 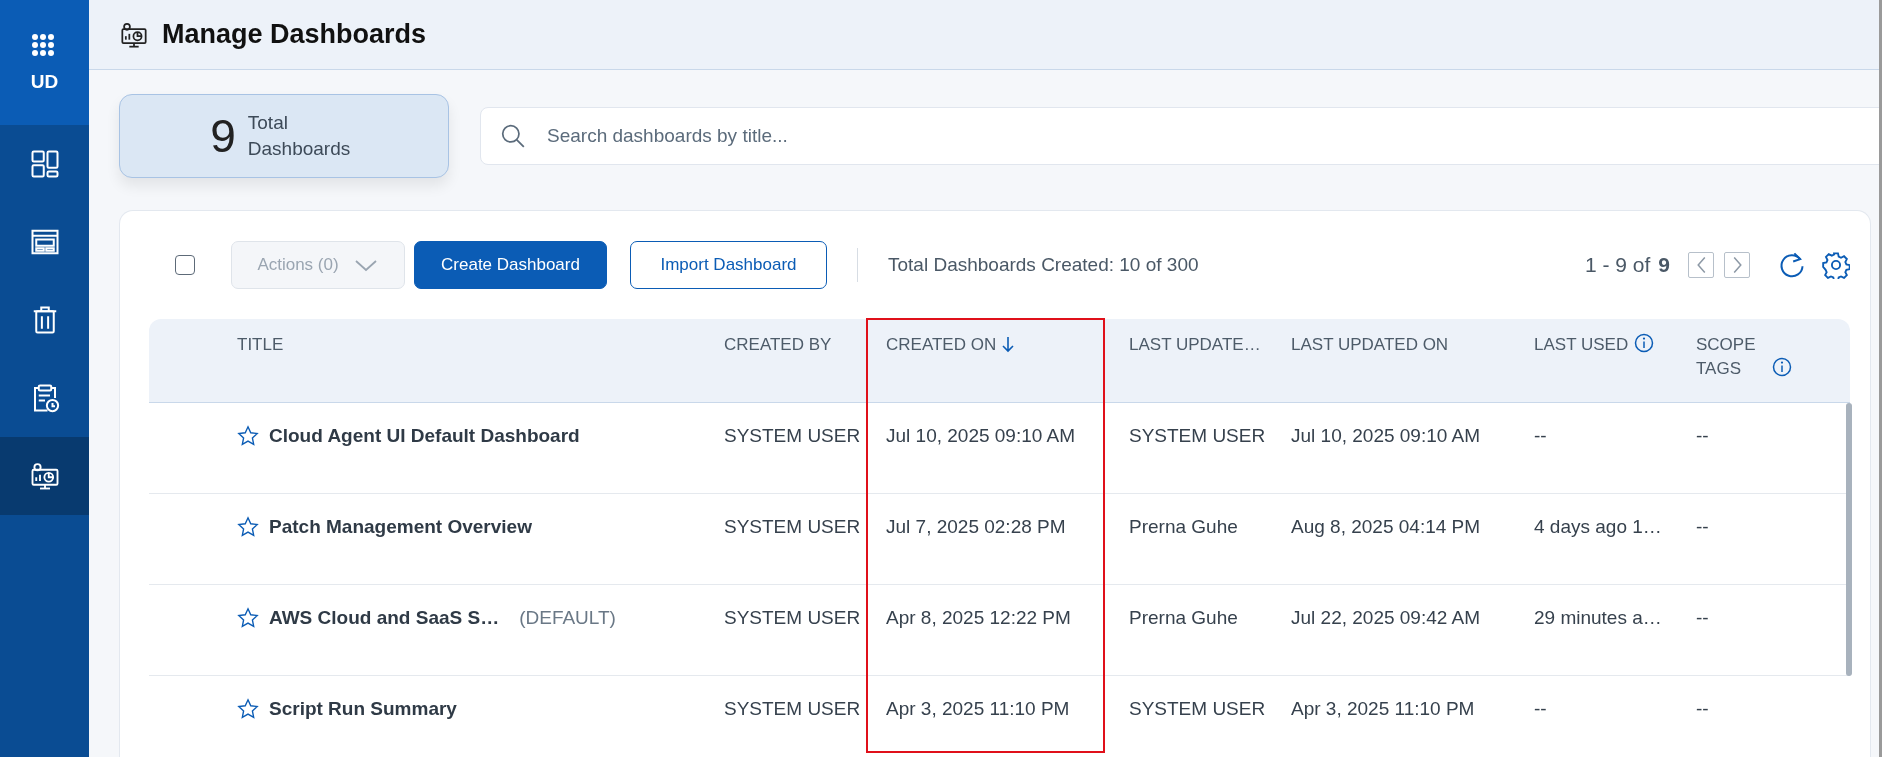 I want to click on column-header: LAST USED, so click(x=1581, y=344).